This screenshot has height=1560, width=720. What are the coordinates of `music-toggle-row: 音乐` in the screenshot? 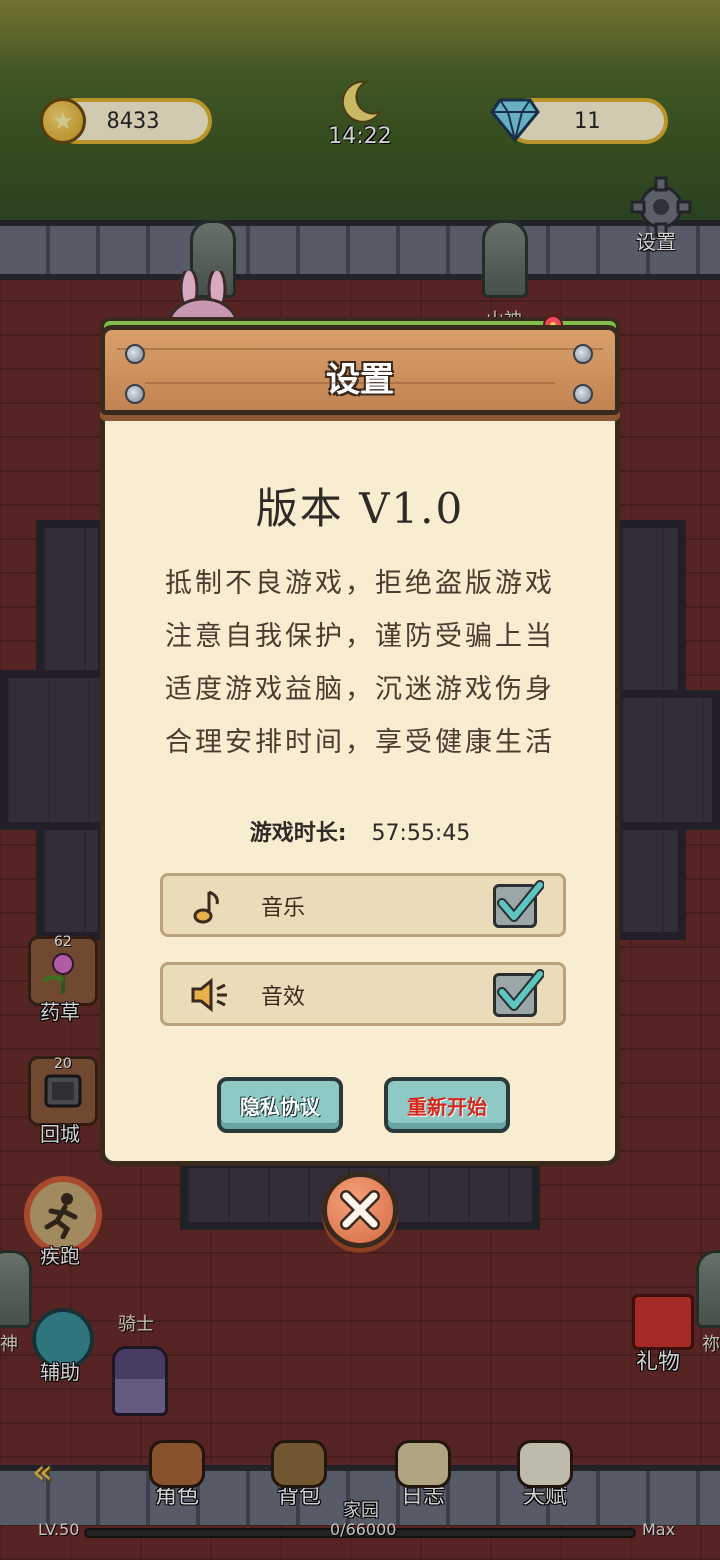 It's located at (363, 905).